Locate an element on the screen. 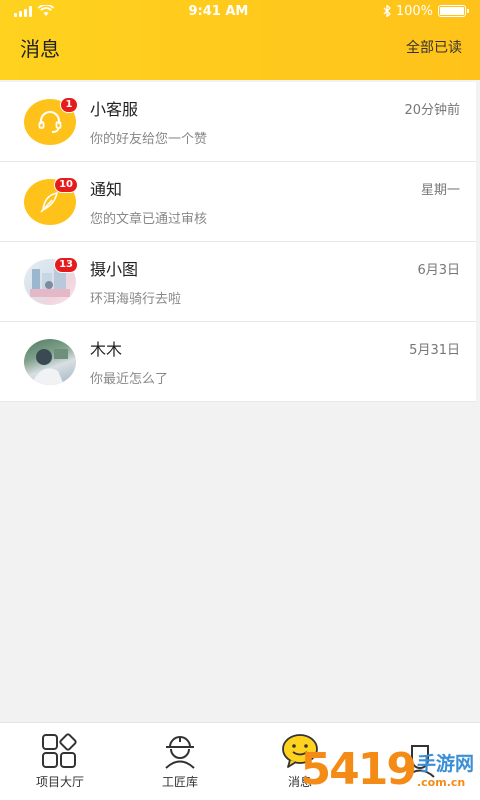 This screenshot has height=800, width=480. watermark-logo: 5419 手游网 .com.cn is located at coordinates (387, 769).